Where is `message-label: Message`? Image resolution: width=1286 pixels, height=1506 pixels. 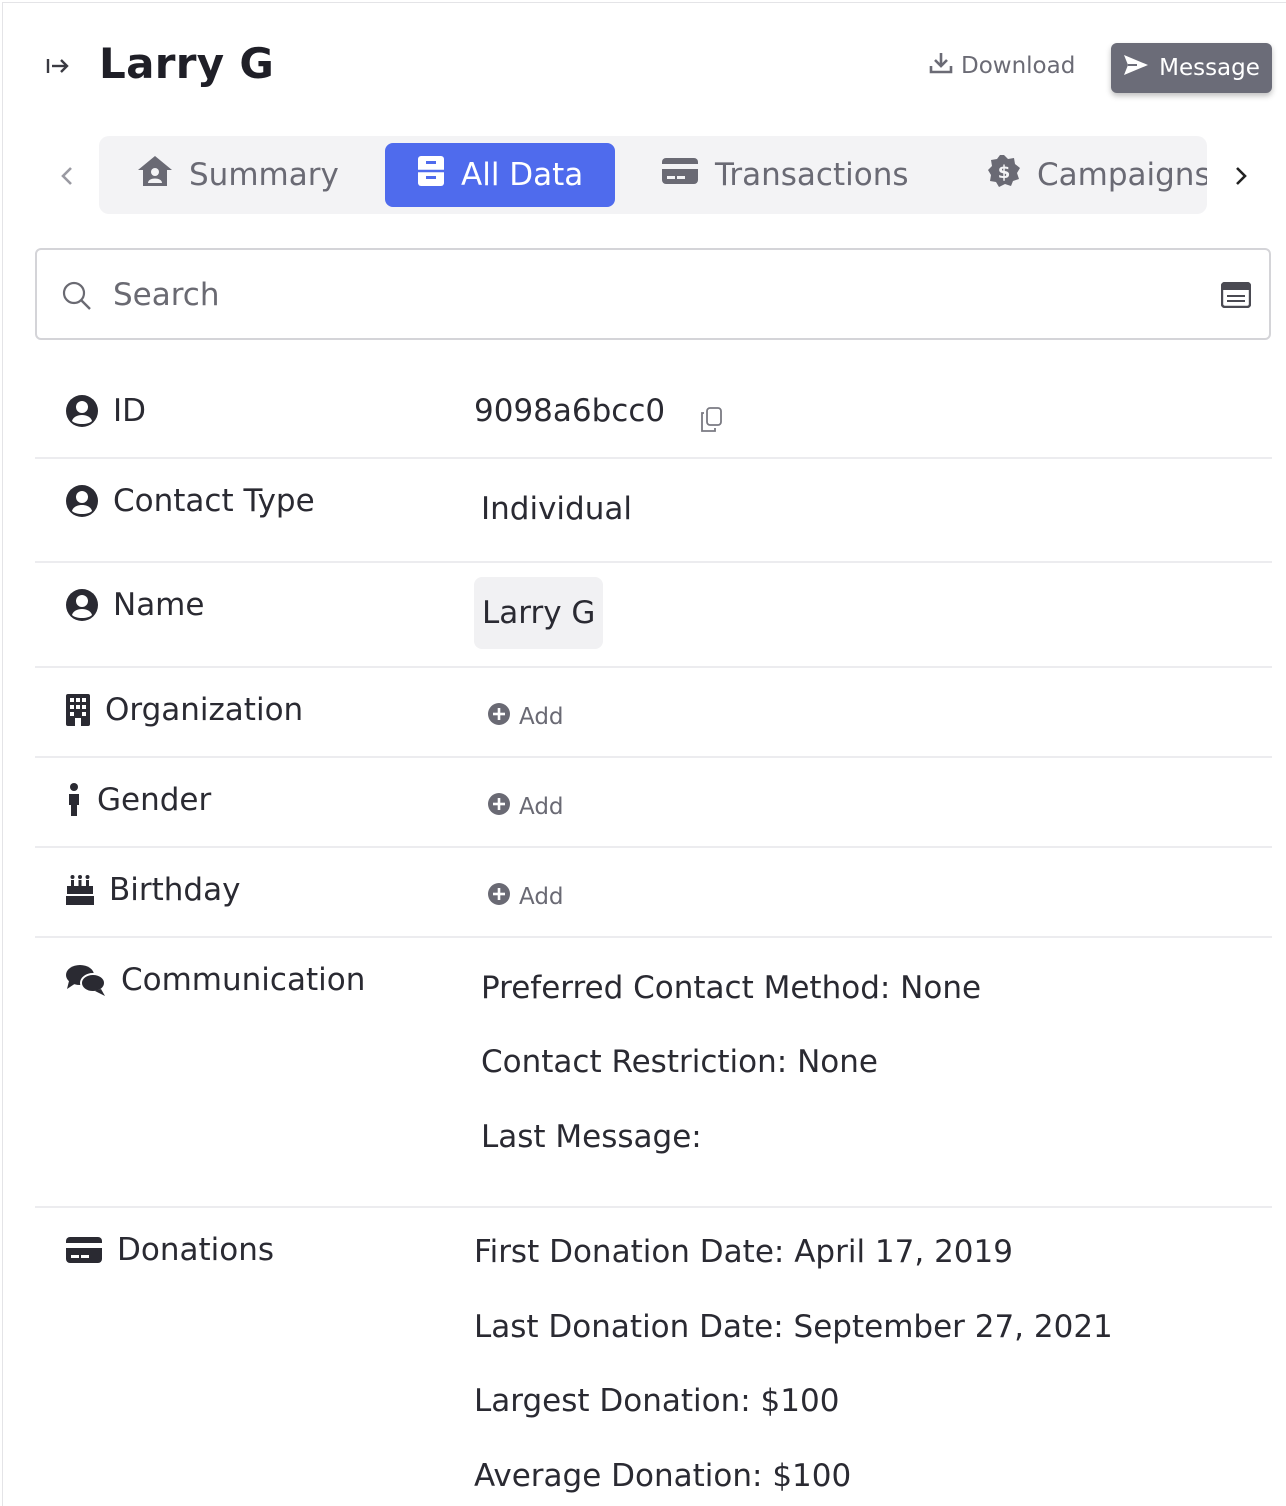 message-label: Message is located at coordinates (1209, 68).